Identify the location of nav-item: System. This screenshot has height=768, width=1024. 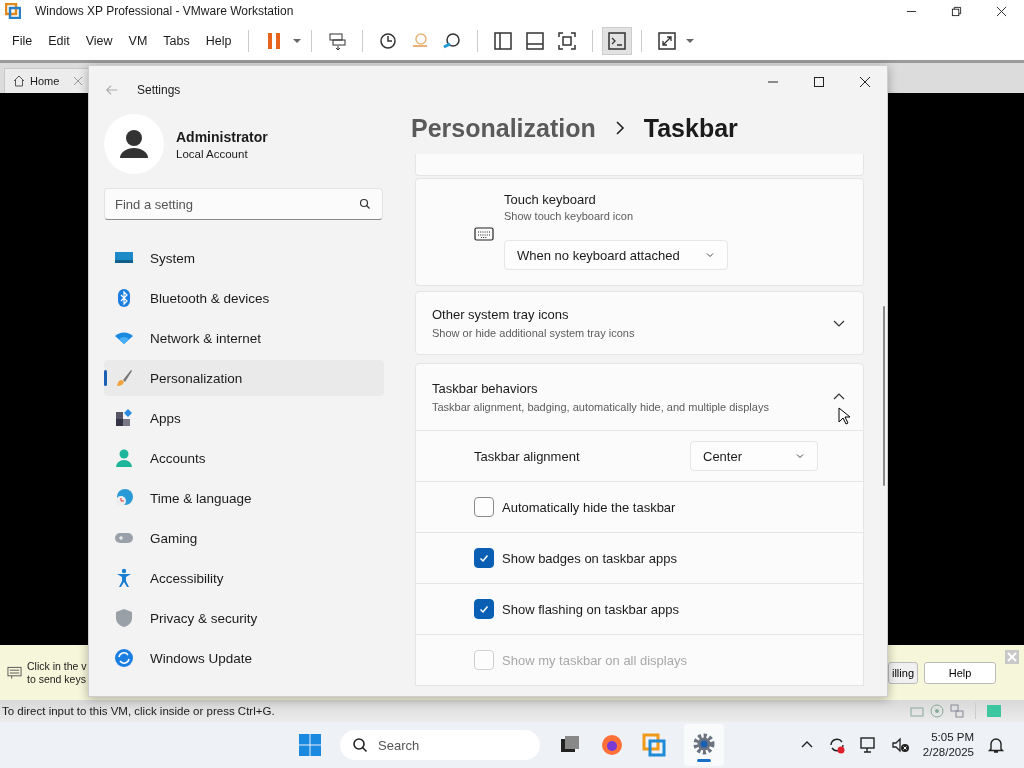
(244, 258).